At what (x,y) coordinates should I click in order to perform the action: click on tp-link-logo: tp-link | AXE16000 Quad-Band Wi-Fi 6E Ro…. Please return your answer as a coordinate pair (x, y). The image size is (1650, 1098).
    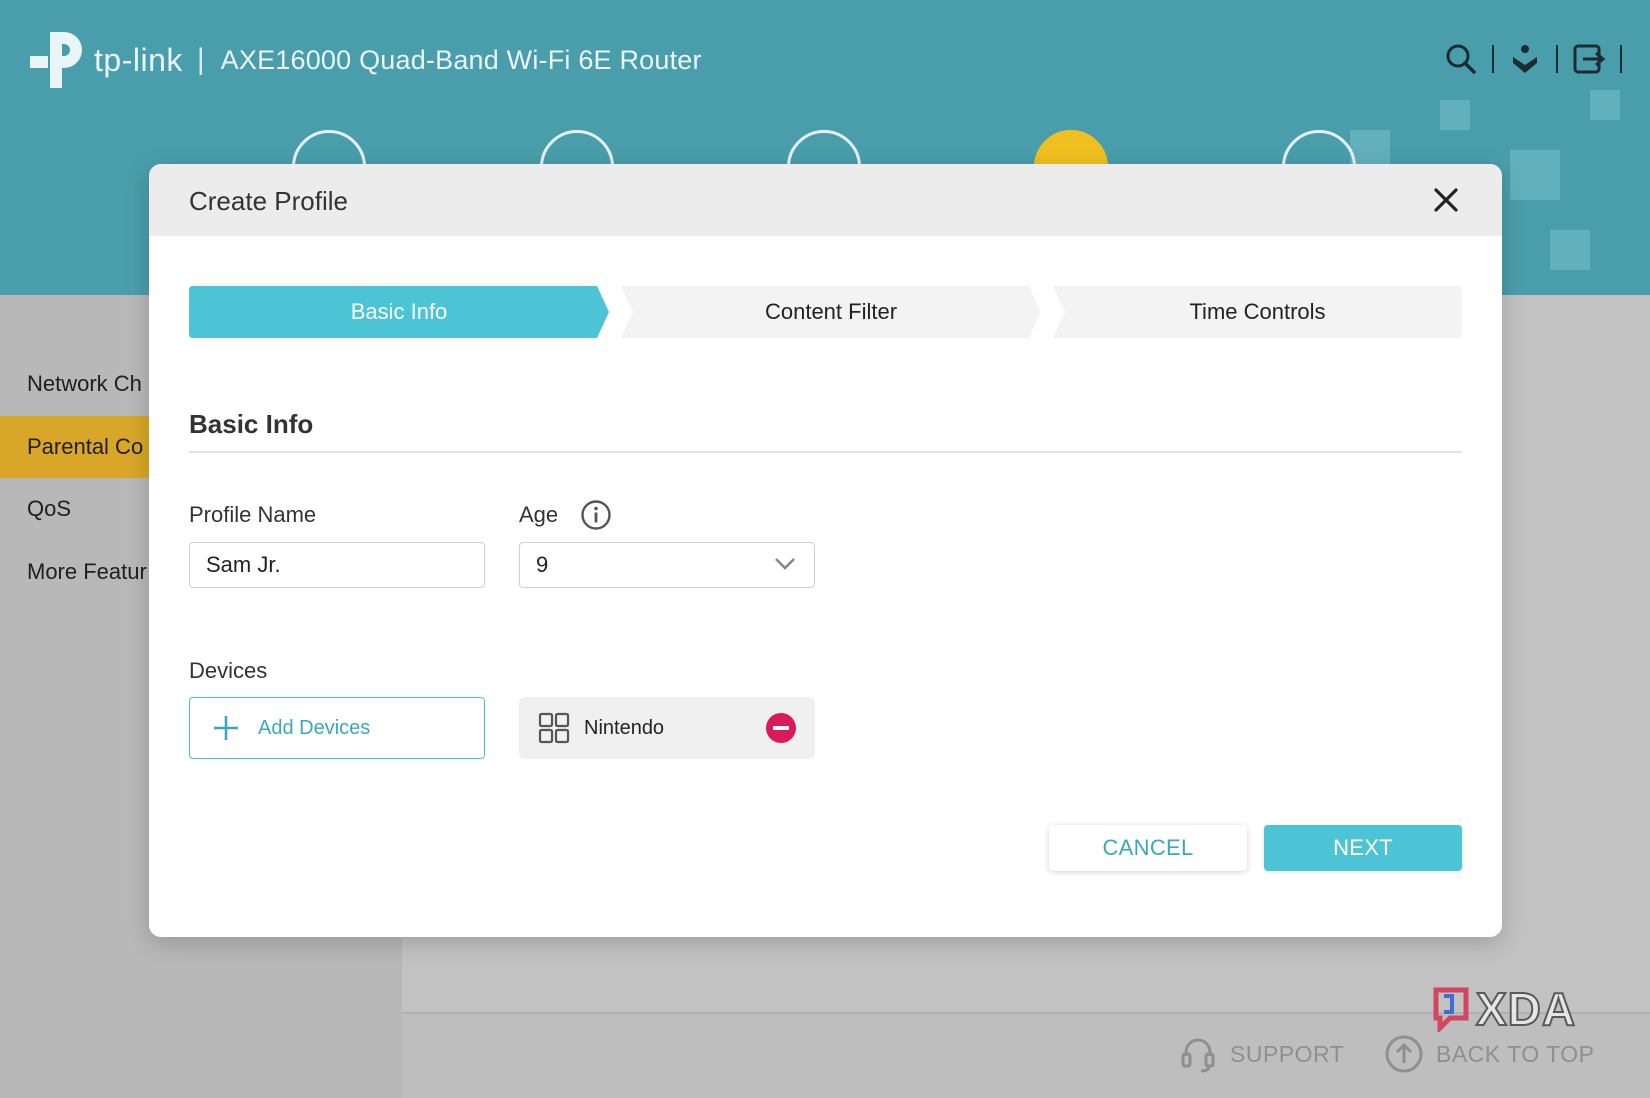
    Looking at the image, I should click on (365, 60).